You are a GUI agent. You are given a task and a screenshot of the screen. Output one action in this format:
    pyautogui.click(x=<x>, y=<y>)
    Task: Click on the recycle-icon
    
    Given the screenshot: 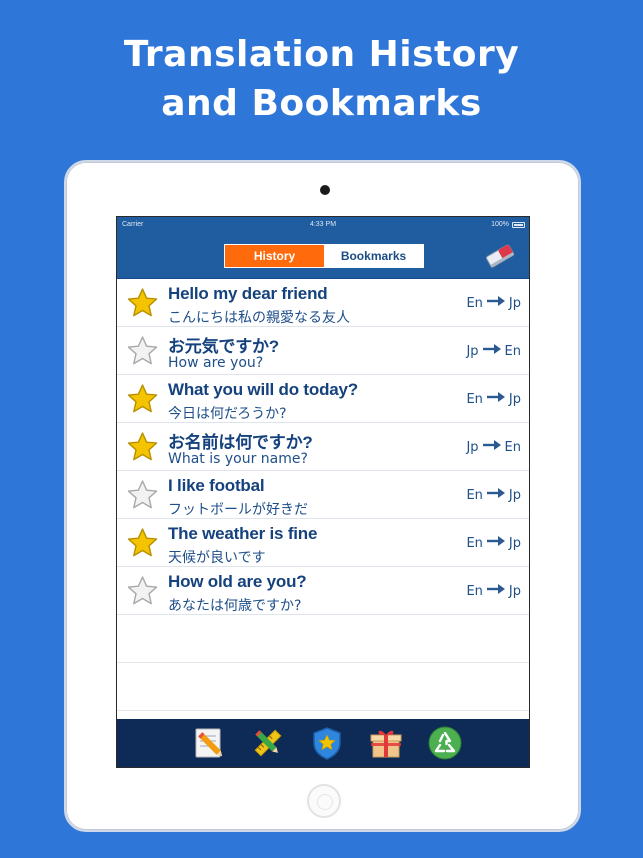 What is the action you would take?
    pyautogui.click(x=445, y=743)
    